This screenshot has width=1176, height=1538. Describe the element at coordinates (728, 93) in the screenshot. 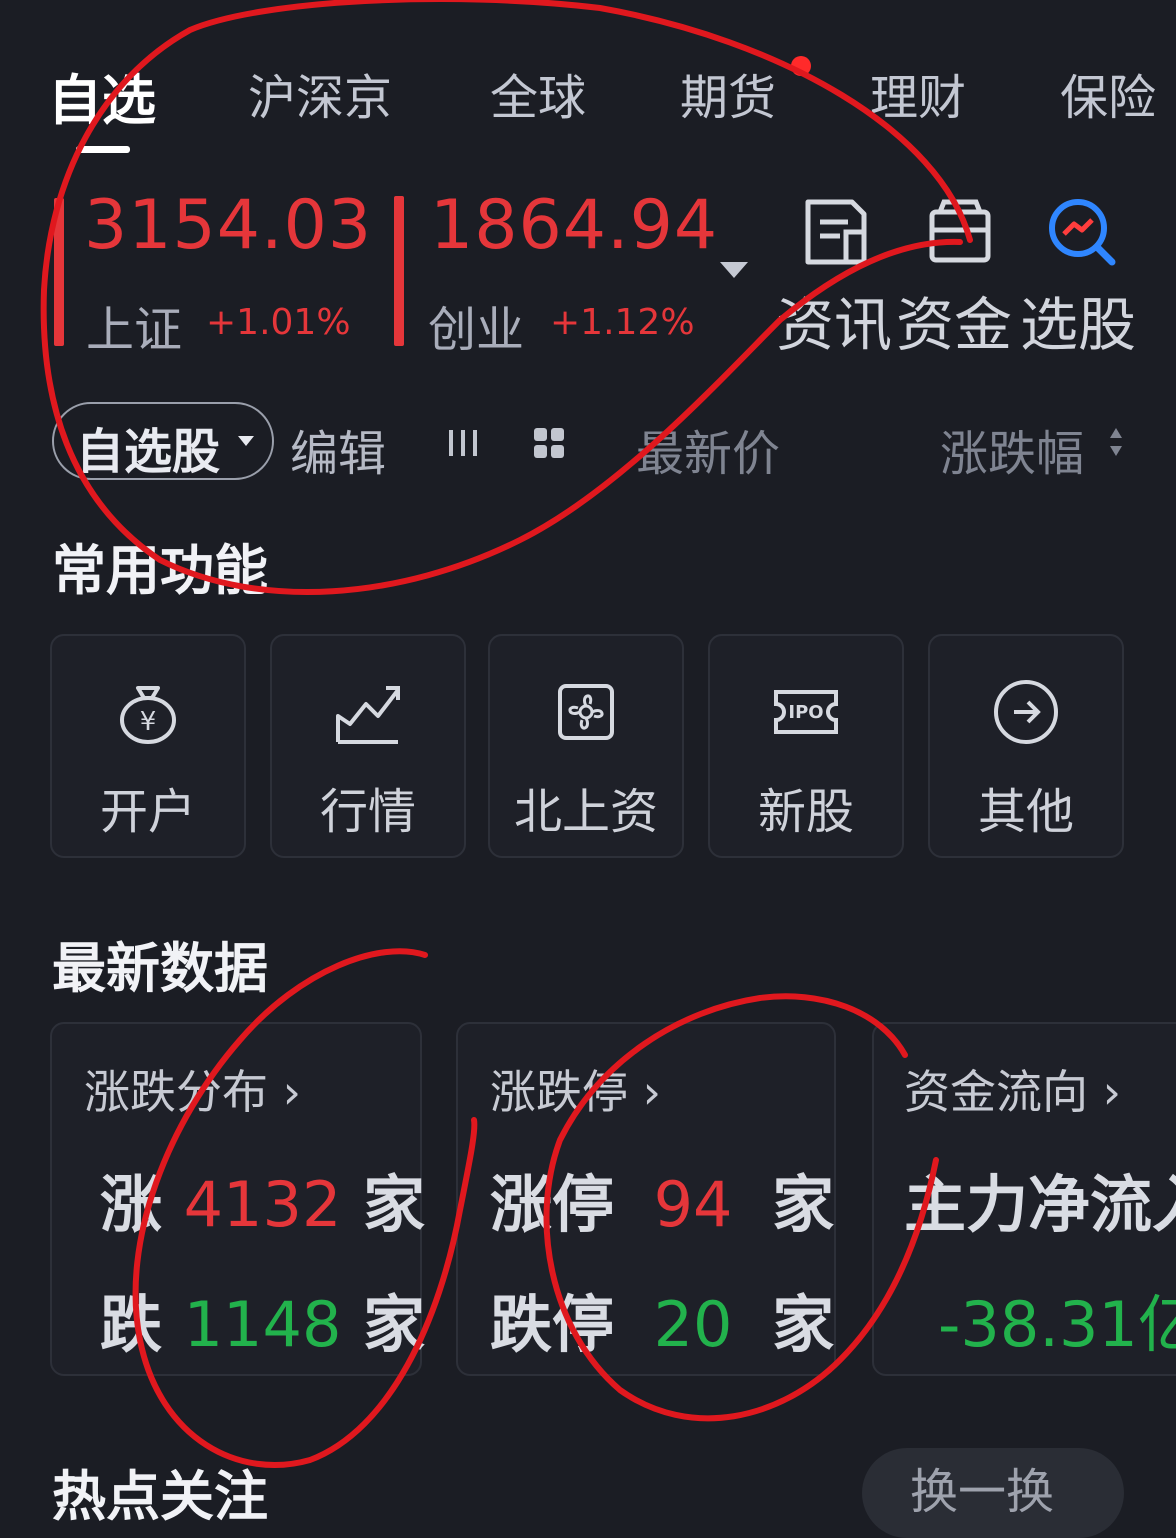

I see `tab-futures: 期货` at that location.